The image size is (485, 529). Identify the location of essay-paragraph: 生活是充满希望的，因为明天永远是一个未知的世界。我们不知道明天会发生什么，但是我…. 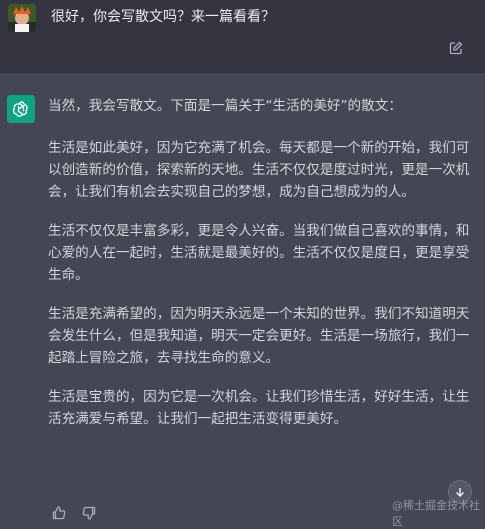
(259, 336).